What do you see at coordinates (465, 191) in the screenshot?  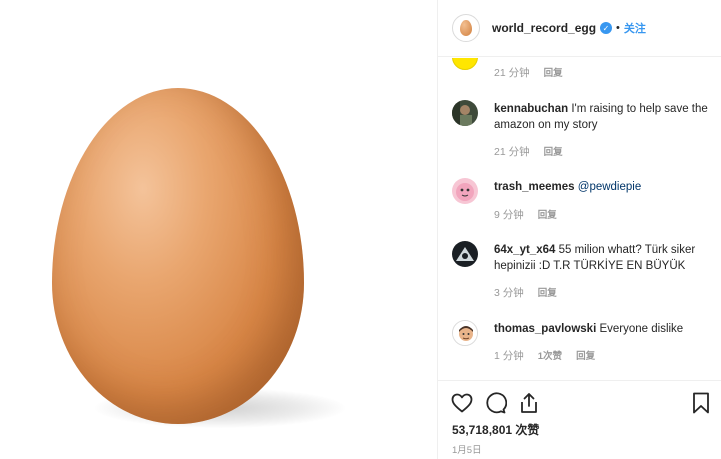 I see `pink-cartoon-avatar` at bounding box center [465, 191].